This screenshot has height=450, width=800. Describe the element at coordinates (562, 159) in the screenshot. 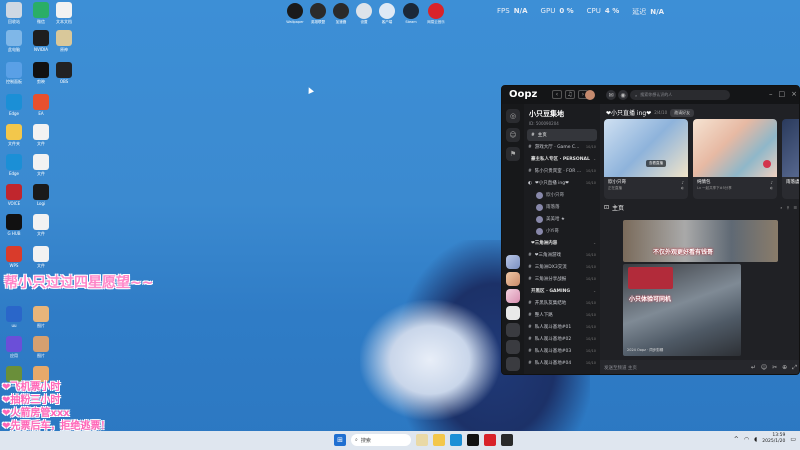

I see `channel-category: 豪主私人专区 · PERSONAL ⌄` at that location.